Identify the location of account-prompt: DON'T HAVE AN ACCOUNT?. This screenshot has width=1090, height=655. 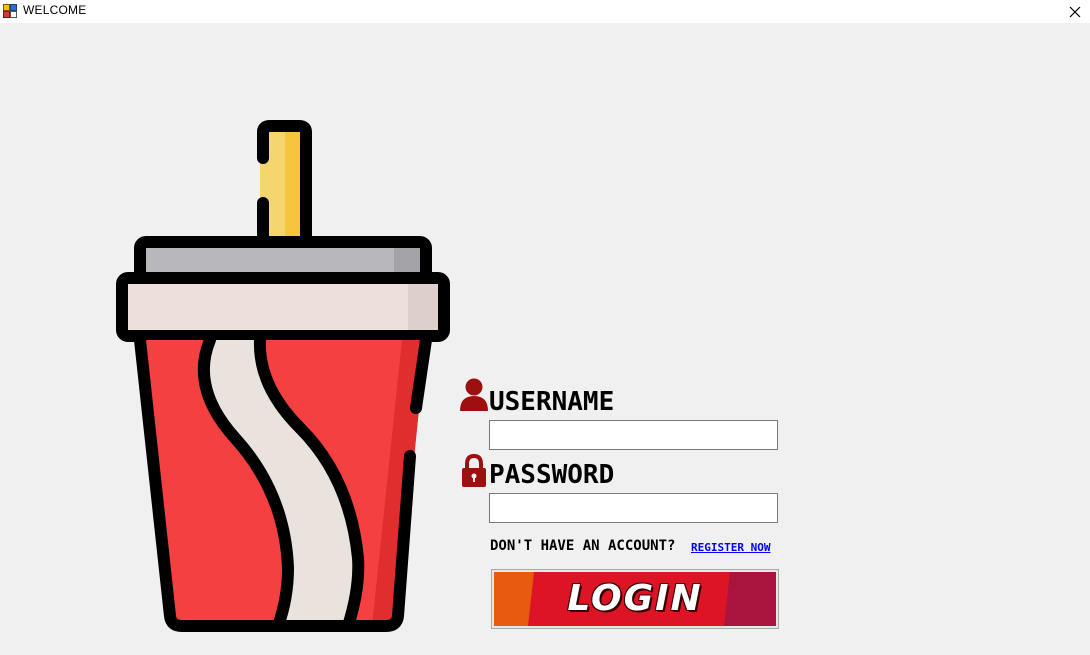
(583, 546).